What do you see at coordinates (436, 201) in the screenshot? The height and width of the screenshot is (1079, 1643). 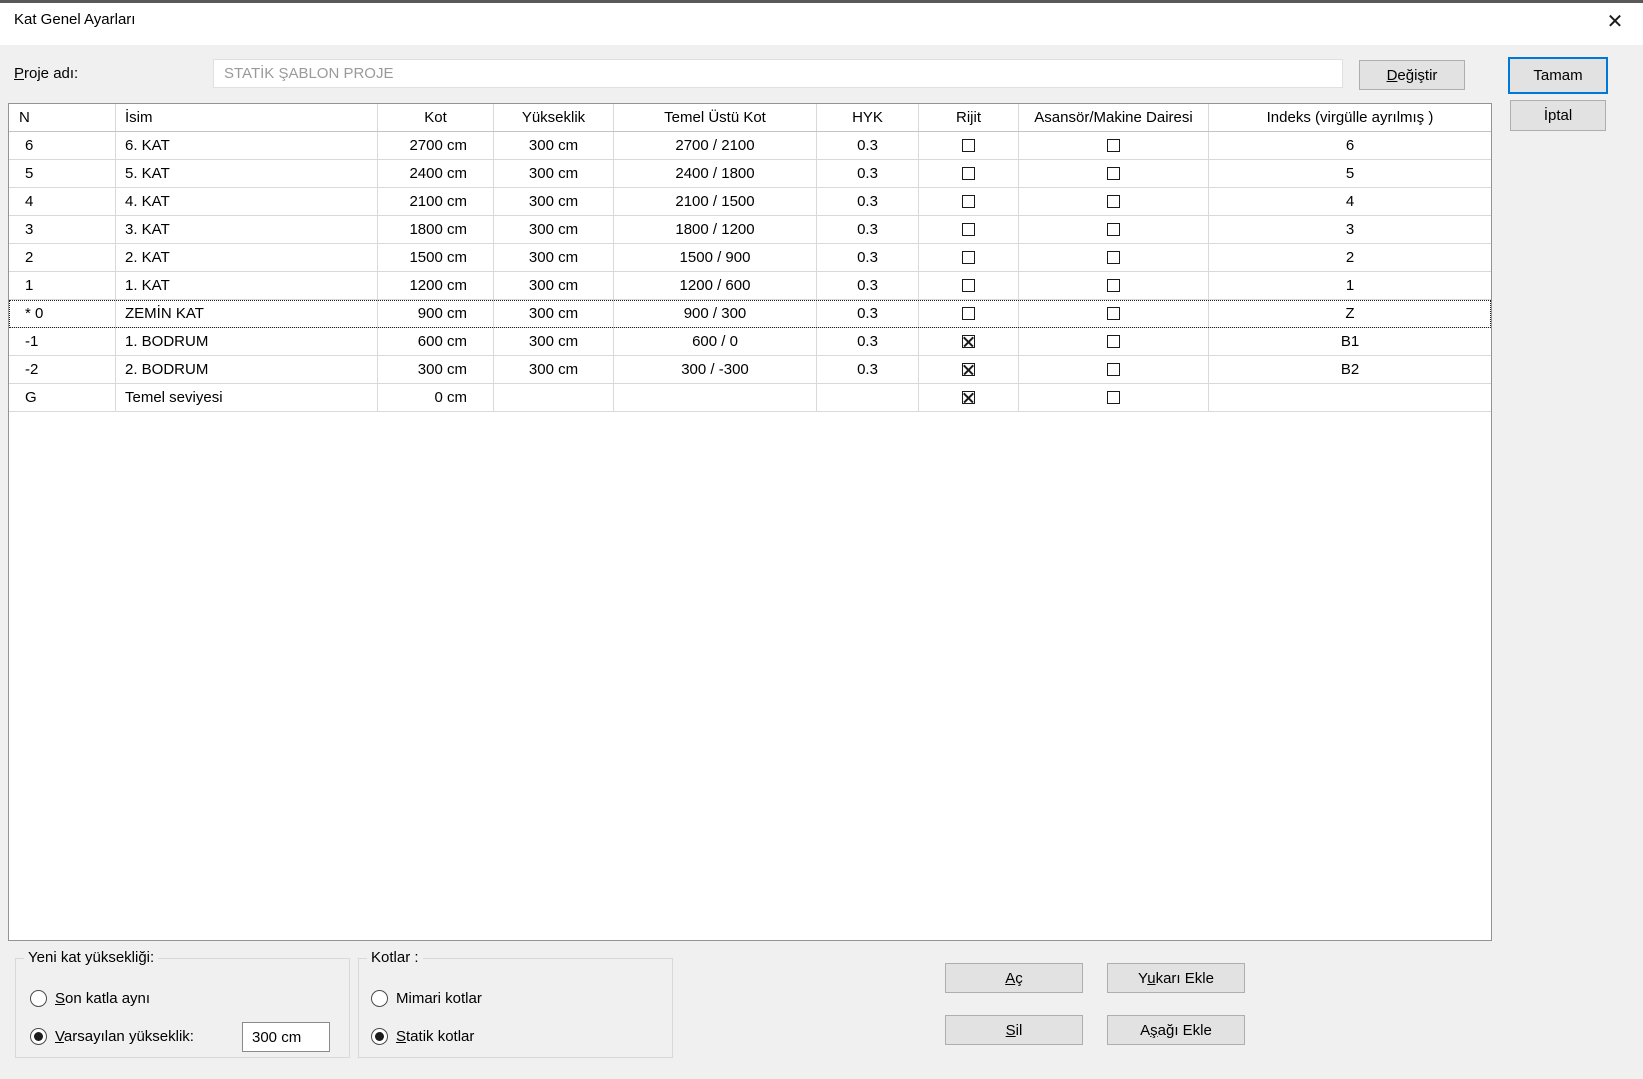 I see `cell-kot: 2100 cm` at bounding box center [436, 201].